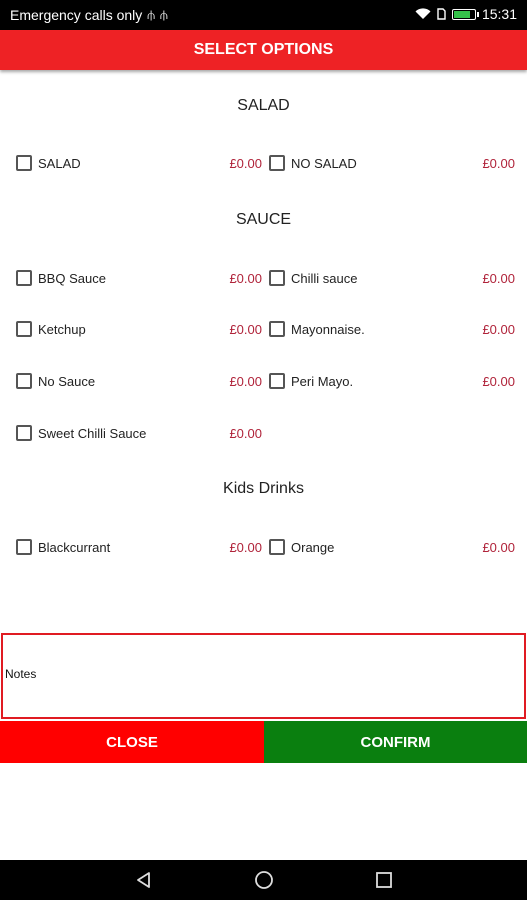 This screenshot has width=527, height=900. Describe the element at coordinates (423, 13) in the screenshot. I see `wifi-icon` at that location.